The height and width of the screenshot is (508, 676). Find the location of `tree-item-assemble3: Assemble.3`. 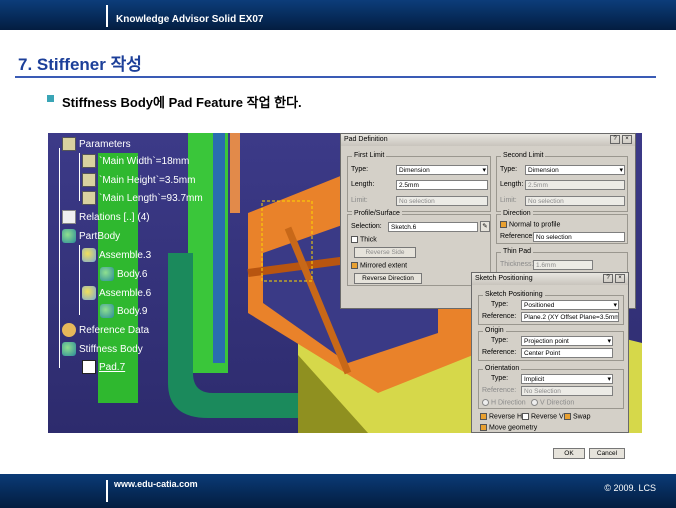

tree-item-assemble3: Assemble.3 is located at coordinates (117, 255).